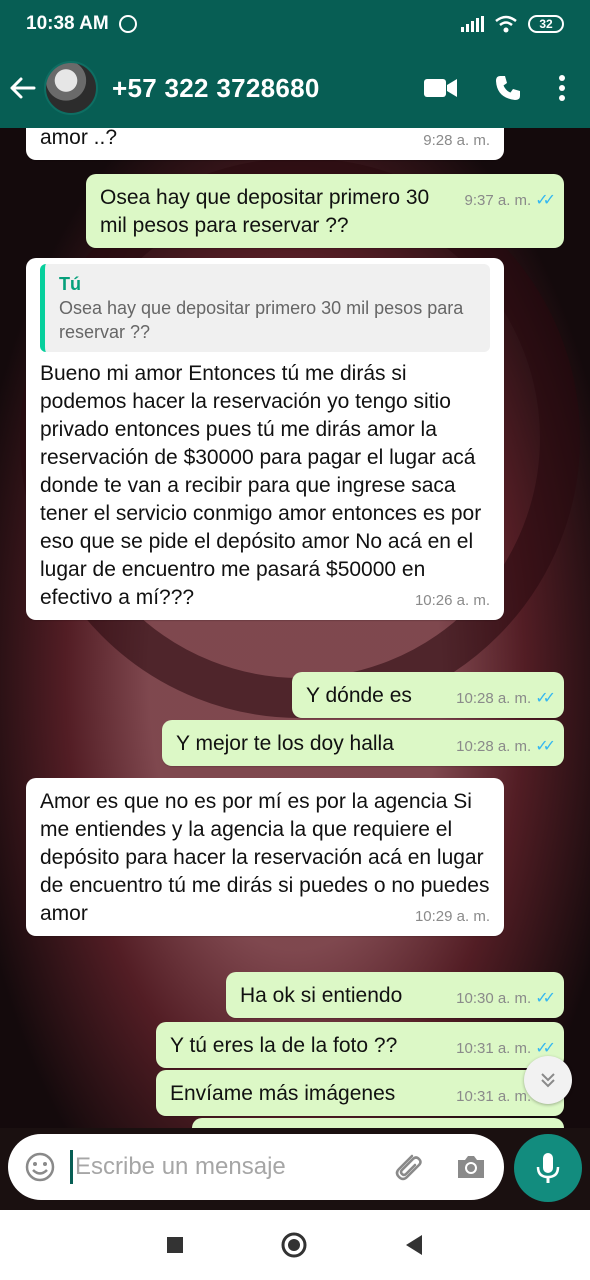 This screenshot has width=590, height=1280. What do you see at coordinates (71, 88) in the screenshot?
I see `contact-avatar` at bounding box center [71, 88].